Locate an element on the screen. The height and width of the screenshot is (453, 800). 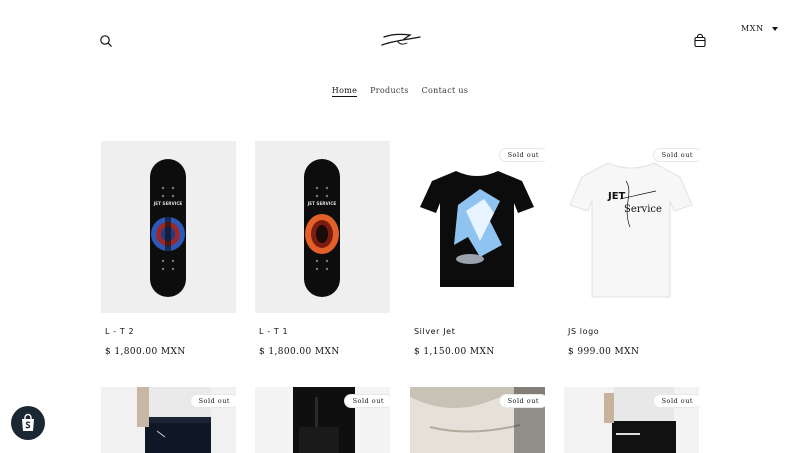
product-title: L - T 2 is located at coordinates (119, 331).